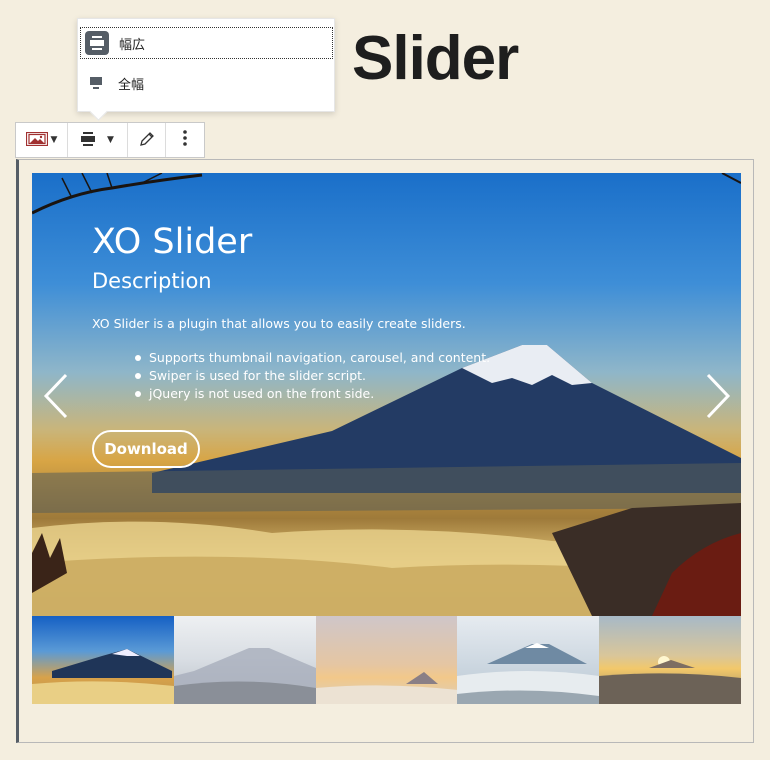 Image resolution: width=770 pixels, height=760 pixels. I want to click on slide-subtitle: Description, so click(152, 281).